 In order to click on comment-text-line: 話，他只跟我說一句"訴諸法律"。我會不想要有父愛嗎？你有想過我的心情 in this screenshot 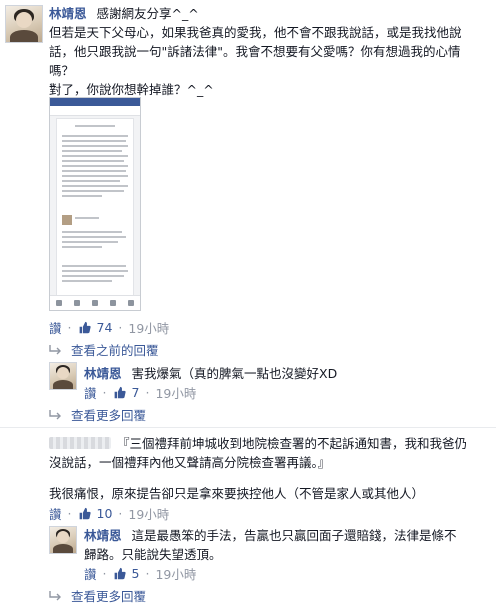, I will do `click(255, 51)`.